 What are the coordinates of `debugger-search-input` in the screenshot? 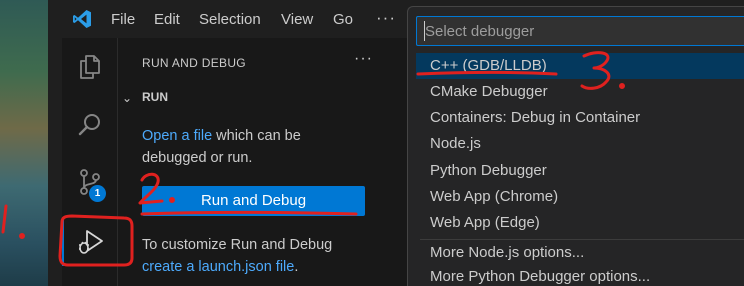 It's located at (580, 31).